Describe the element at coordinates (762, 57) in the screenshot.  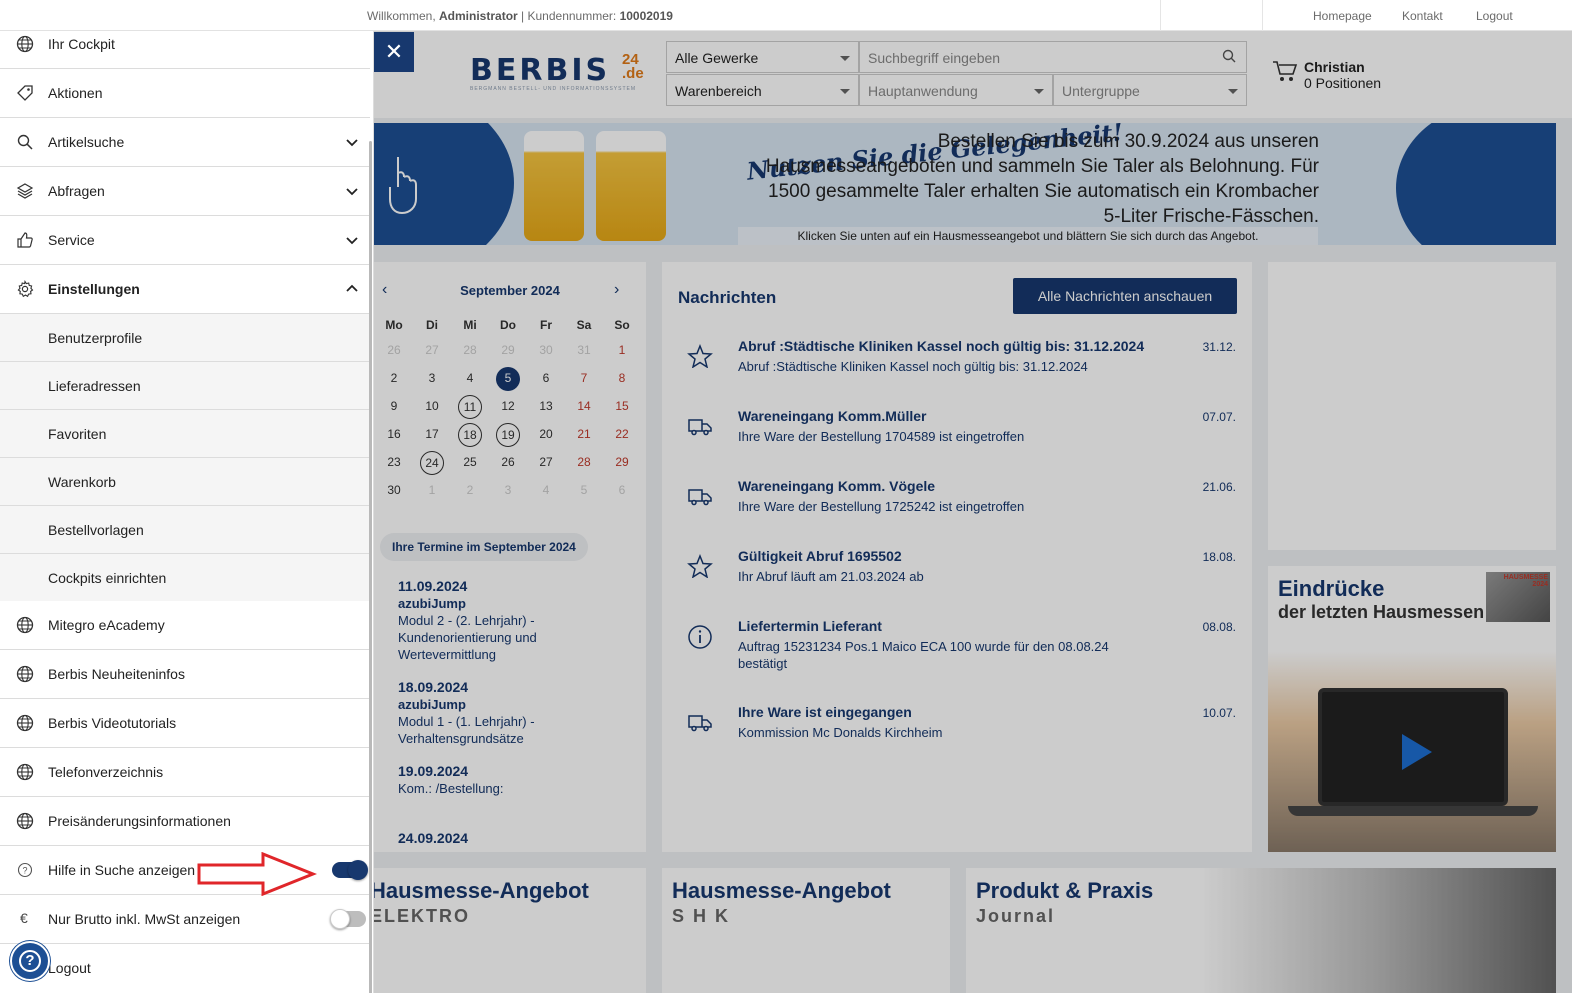
I see `trade-select: Alle Gewerke` at that location.